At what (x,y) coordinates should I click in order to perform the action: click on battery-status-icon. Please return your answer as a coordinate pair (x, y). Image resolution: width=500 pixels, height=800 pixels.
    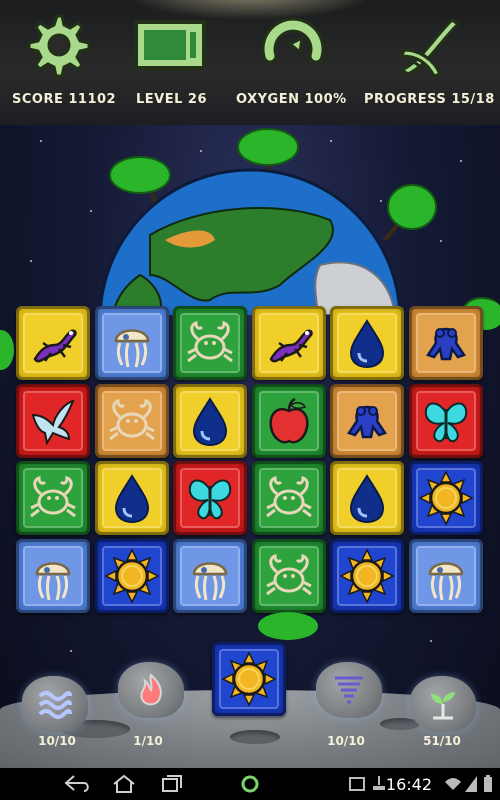
    Looking at the image, I should click on (488, 783).